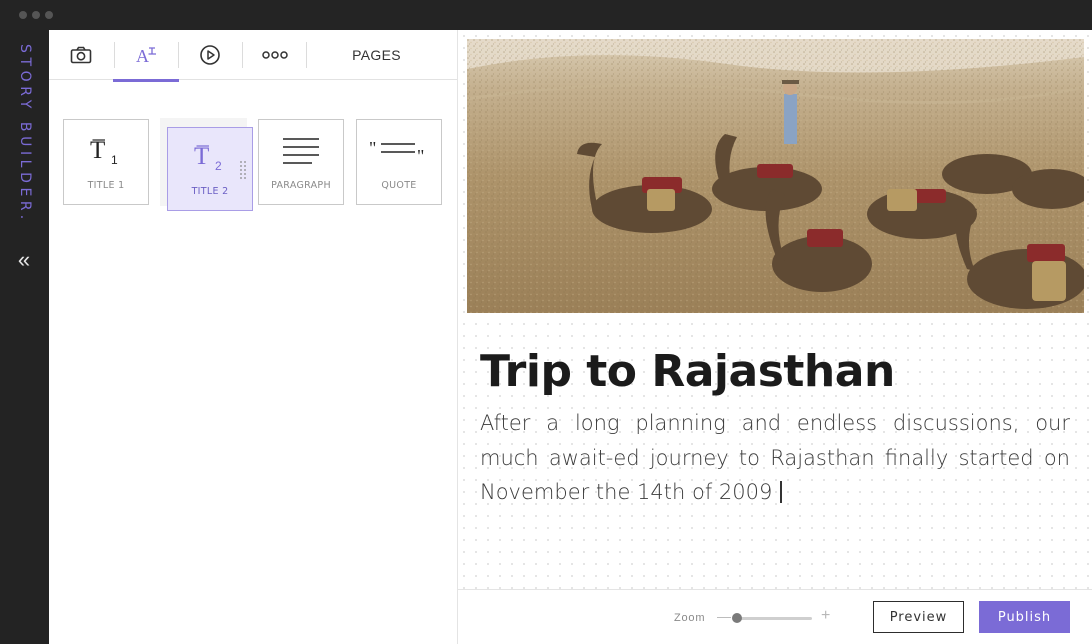  I want to click on zoom-label: Zoom, so click(690, 618).